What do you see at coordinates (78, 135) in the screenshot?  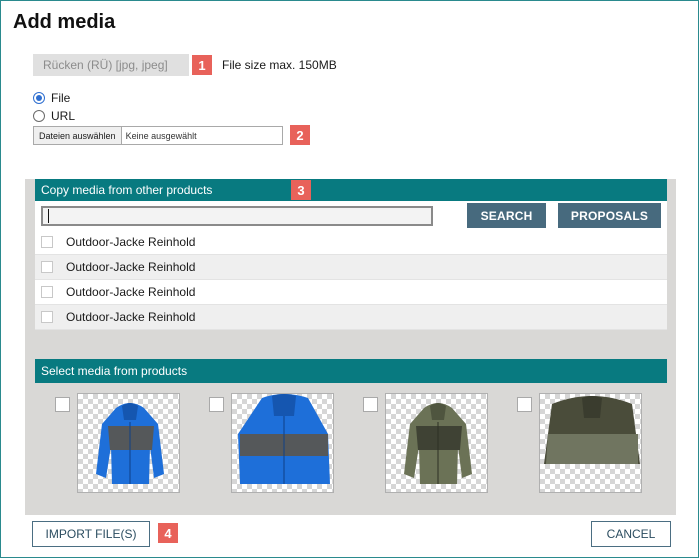 I see `choose-files-button: Dateien auswählen` at bounding box center [78, 135].